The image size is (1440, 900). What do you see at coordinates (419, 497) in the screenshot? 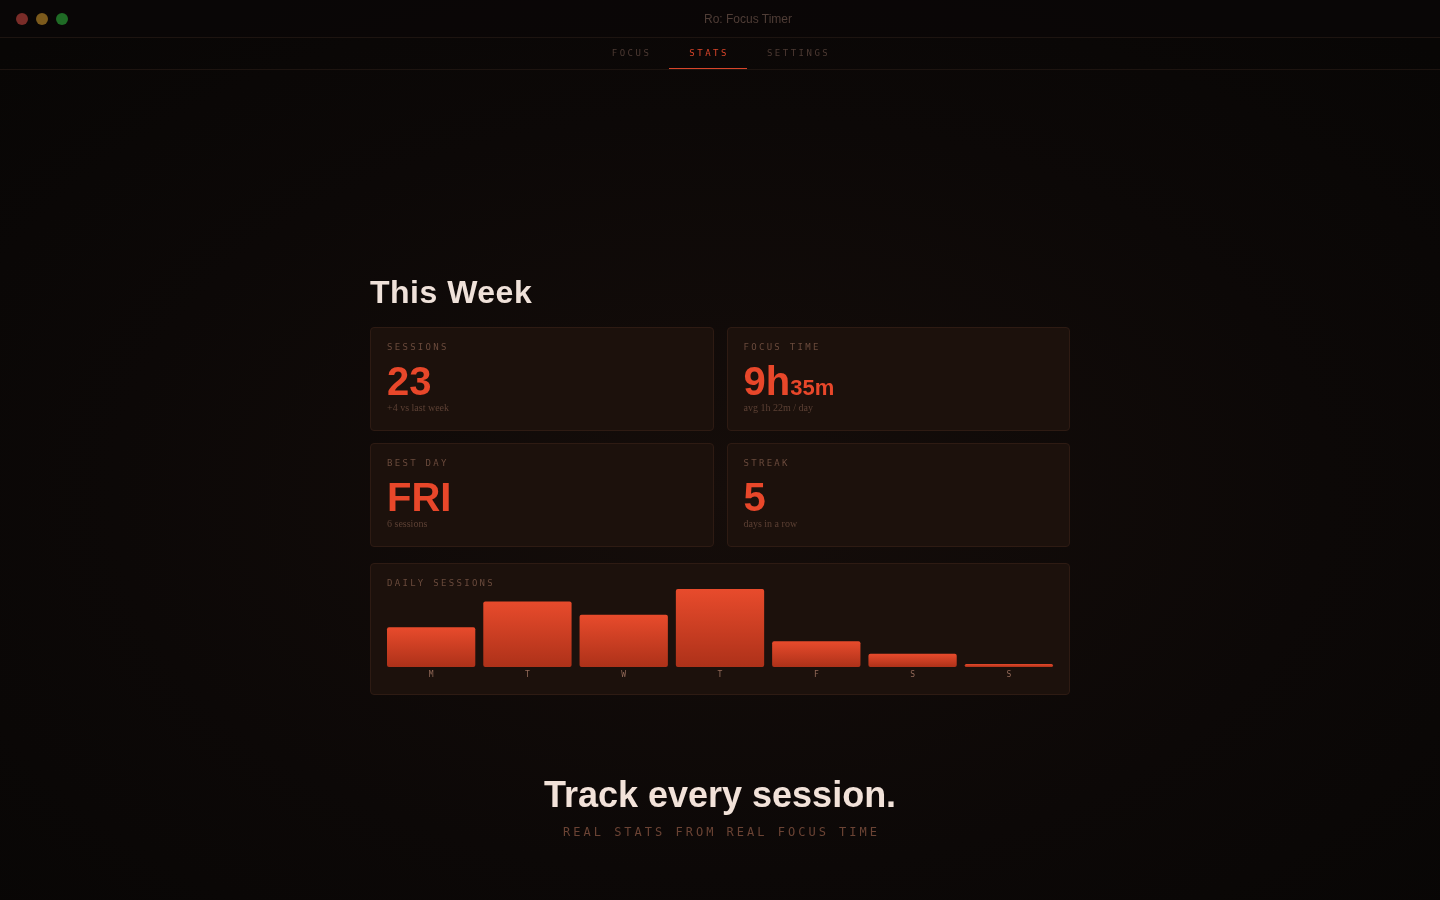
I see `stat-value: FRI` at bounding box center [419, 497].